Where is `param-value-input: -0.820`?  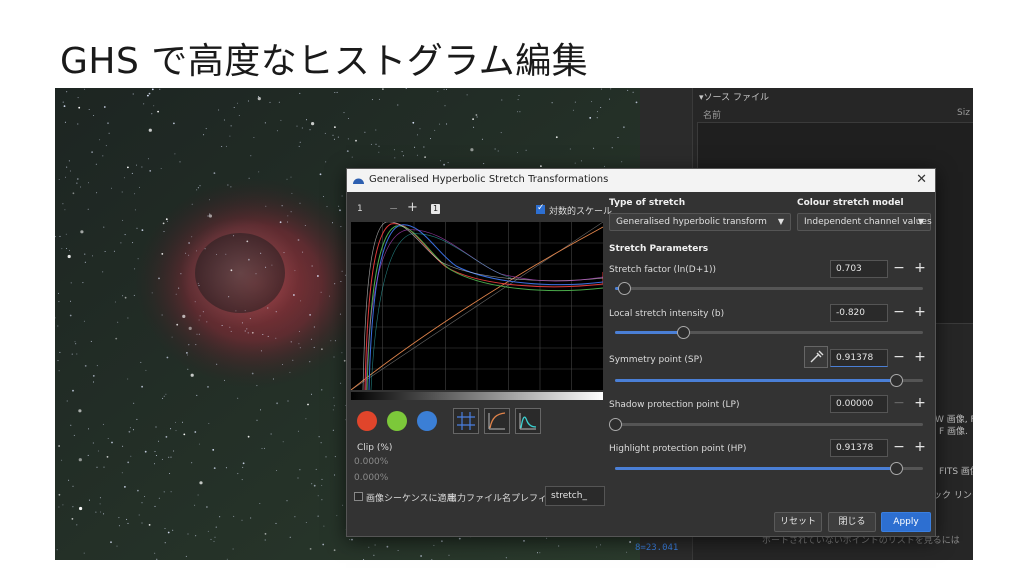 param-value-input: -0.820 is located at coordinates (859, 313).